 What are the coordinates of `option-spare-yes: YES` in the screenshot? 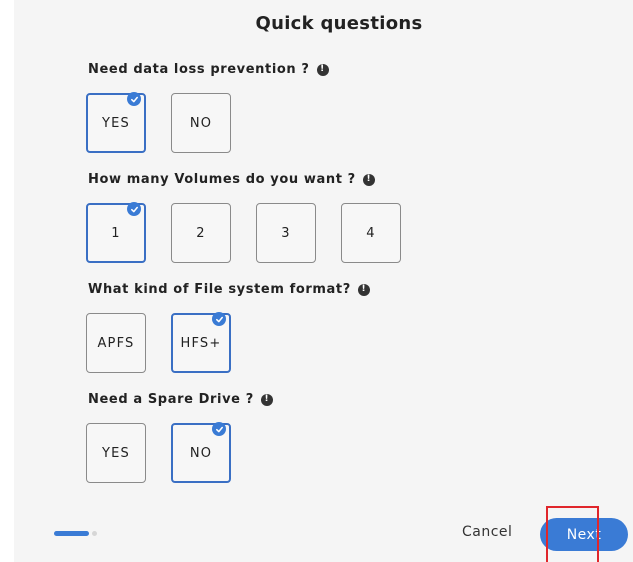 It's located at (116, 453).